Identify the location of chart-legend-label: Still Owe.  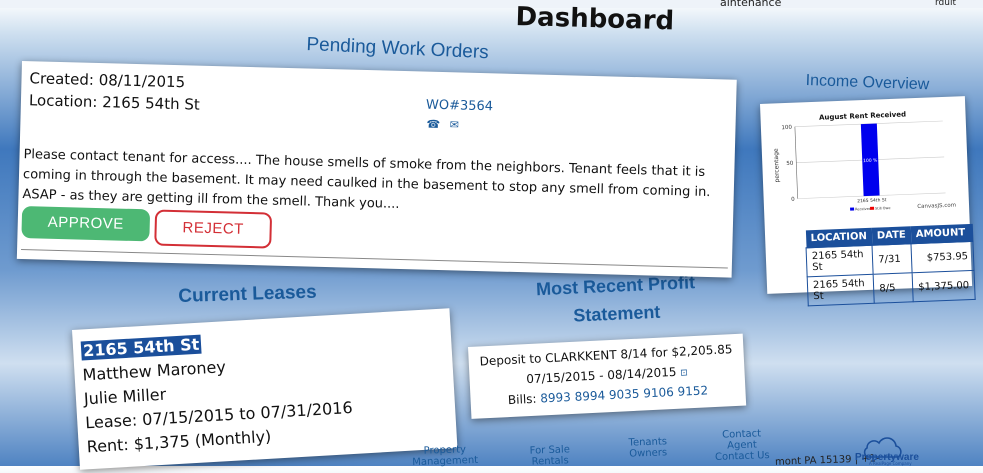
(883, 208).